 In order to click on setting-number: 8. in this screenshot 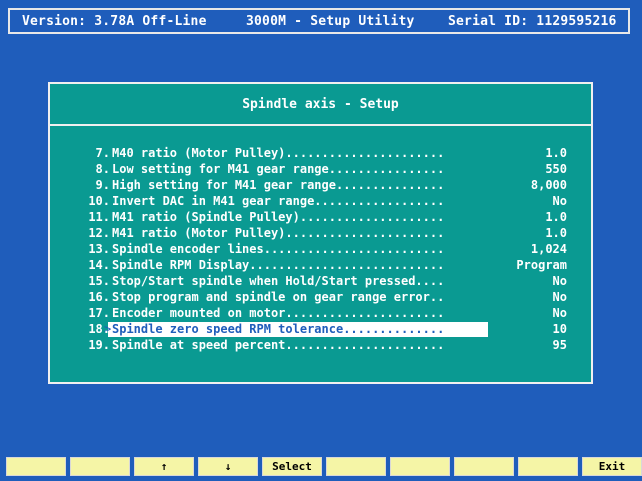, I will do `click(102, 169)`.